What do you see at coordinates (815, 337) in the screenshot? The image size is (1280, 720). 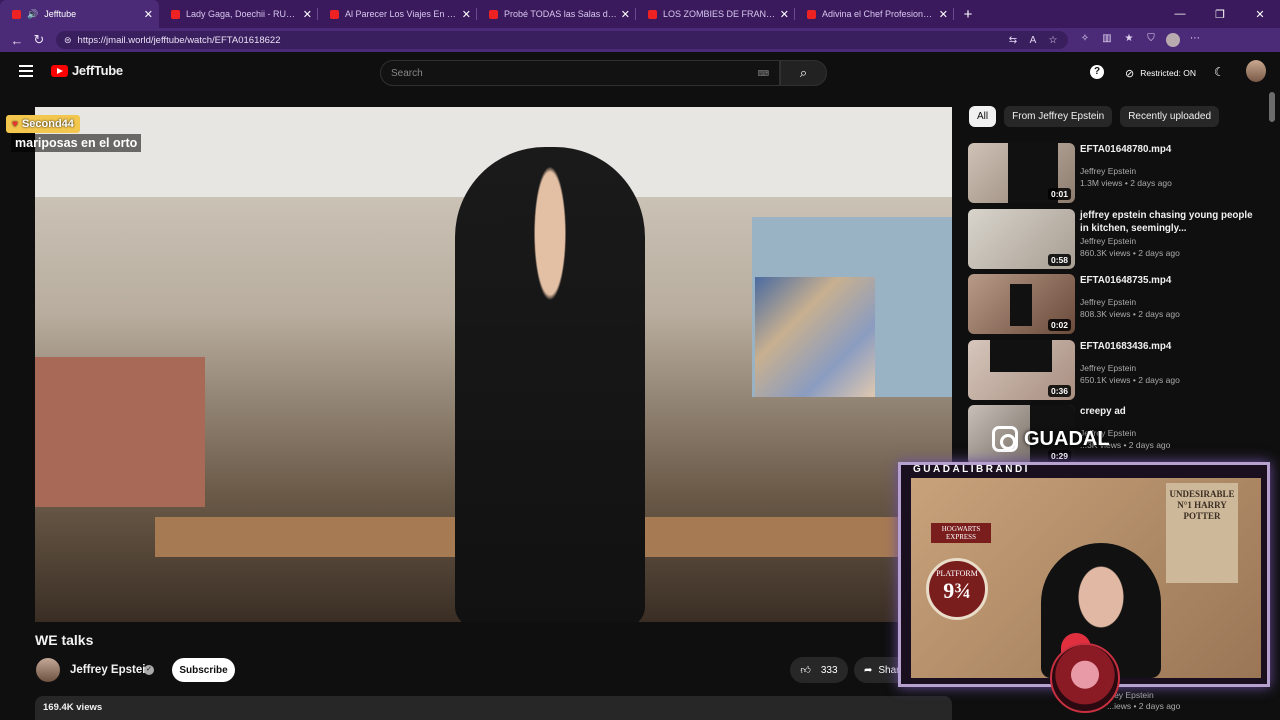 I see `video-frame-mural` at bounding box center [815, 337].